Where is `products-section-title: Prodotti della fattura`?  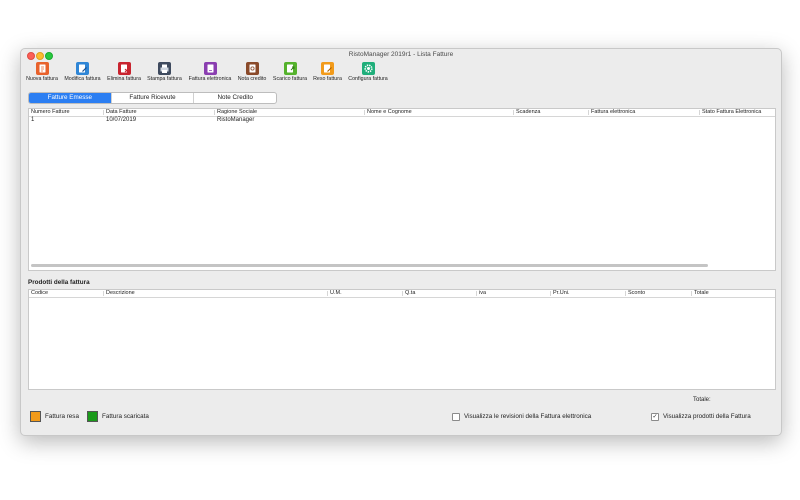 products-section-title: Prodotti della fattura is located at coordinates (59, 282).